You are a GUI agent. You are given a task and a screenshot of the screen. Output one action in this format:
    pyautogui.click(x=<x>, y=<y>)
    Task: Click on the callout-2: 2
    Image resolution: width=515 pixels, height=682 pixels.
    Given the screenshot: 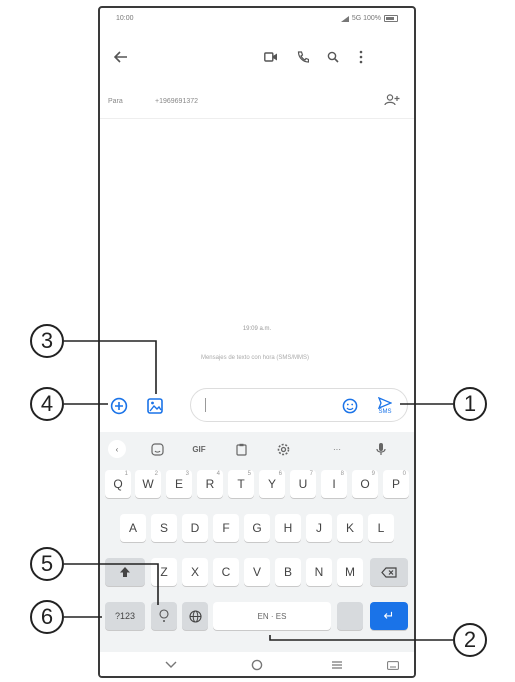 What is the action you would take?
    pyautogui.click(x=470, y=640)
    